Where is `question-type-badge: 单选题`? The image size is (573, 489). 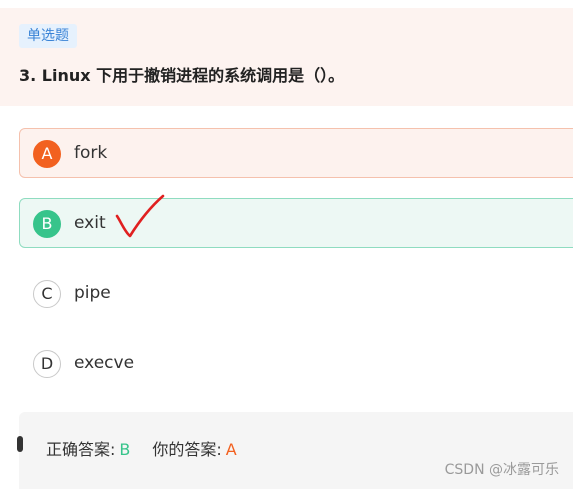 question-type-badge: 单选题 is located at coordinates (48, 36).